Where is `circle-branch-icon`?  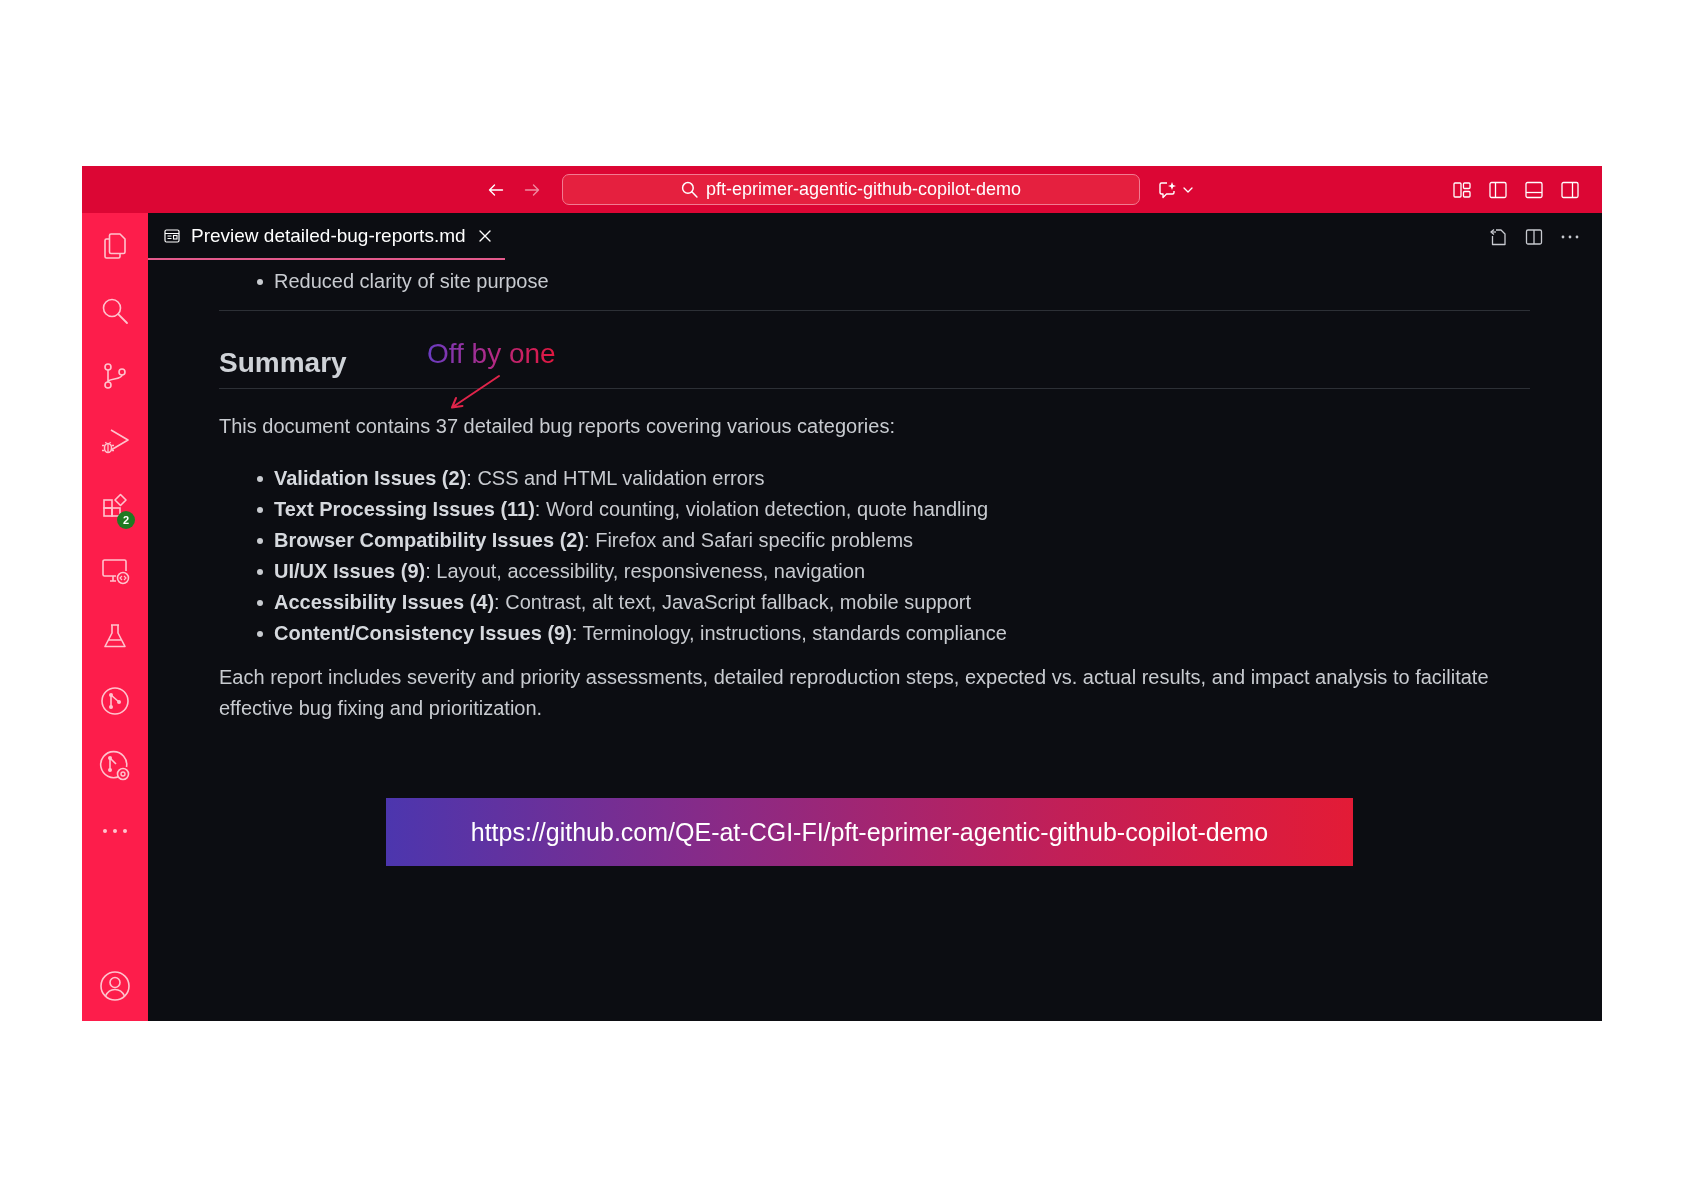
circle-branch-icon is located at coordinates (115, 700).